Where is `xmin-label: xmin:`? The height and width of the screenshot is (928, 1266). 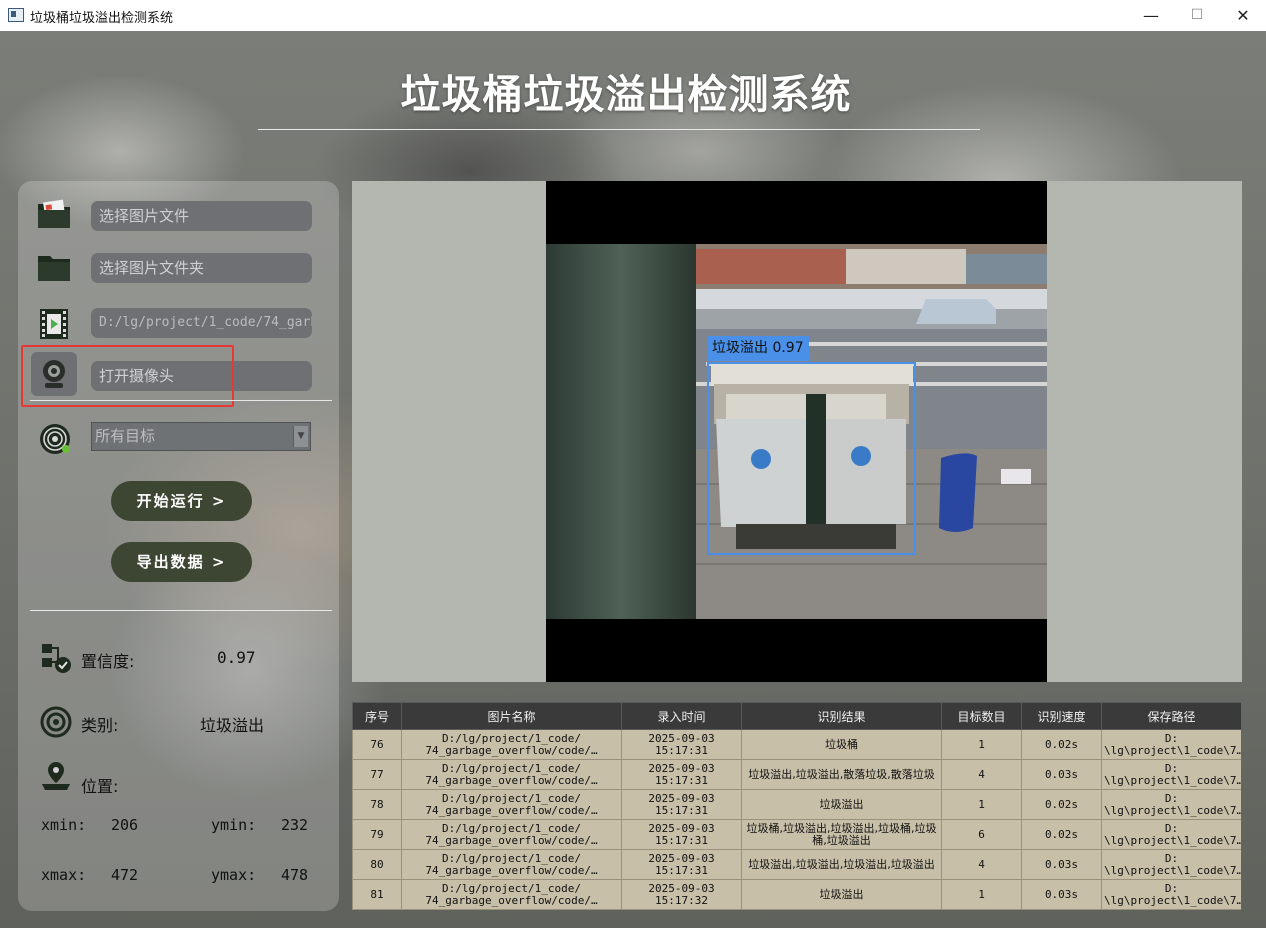 xmin-label: xmin: is located at coordinates (64, 825).